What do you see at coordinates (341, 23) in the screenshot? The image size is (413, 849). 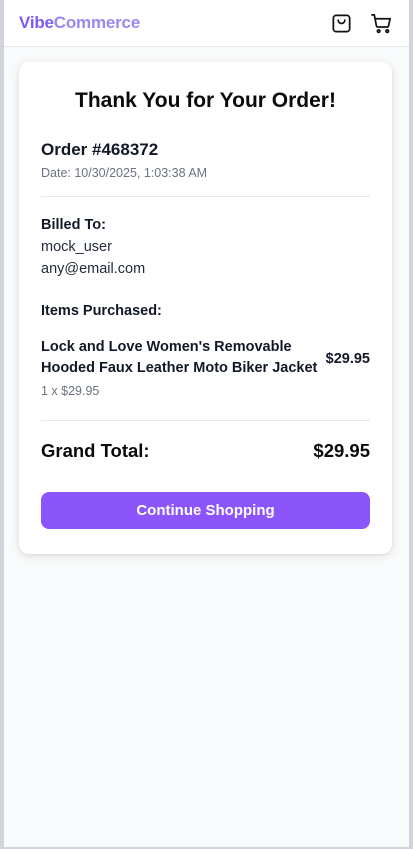 I see `shopping-bag-icon` at bounding box center [341, 23].